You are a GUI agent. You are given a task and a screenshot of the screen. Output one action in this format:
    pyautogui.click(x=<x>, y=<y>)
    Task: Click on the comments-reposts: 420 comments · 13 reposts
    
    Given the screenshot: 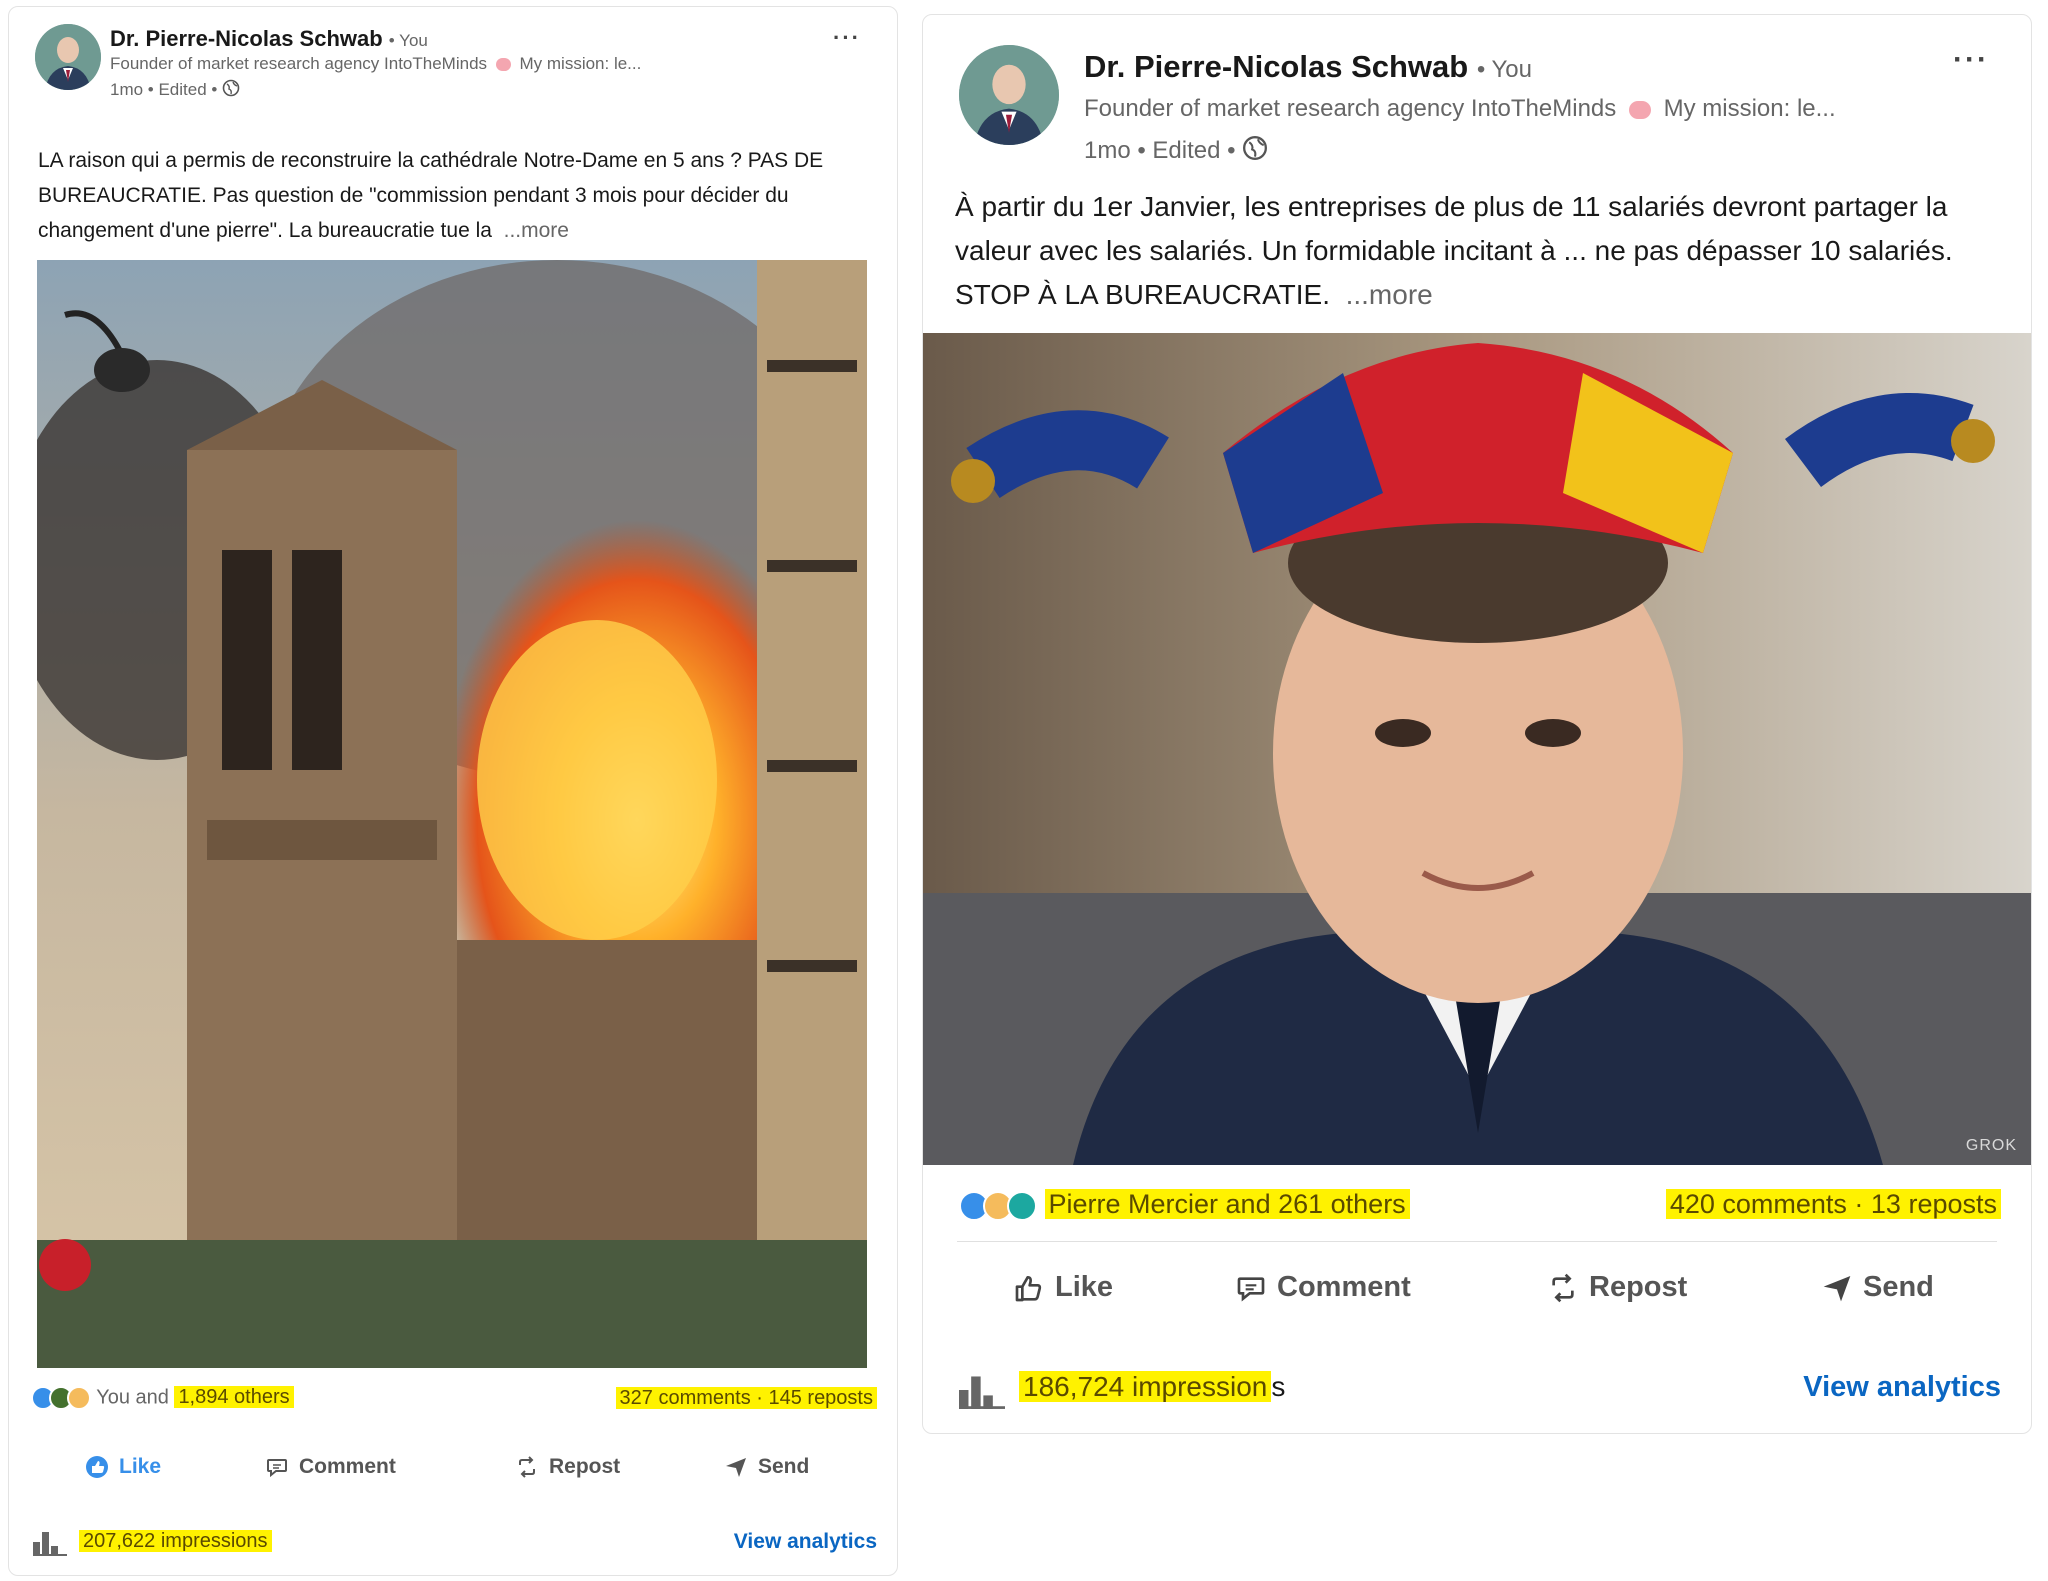 What is the action you would take?
    pyautogui.click(x=1833, y=1204)
    